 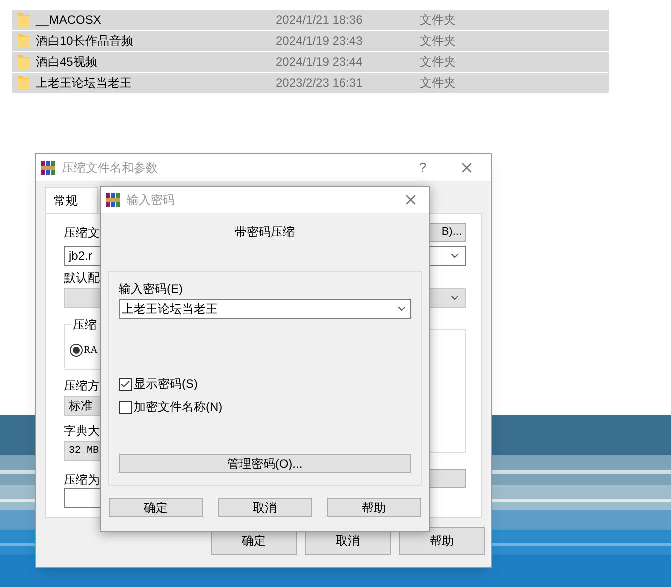 What do you see at coordinates (67, 62) in the screenshot?
I see `file-name: 酒白45视频` at bounding box center [67, 62].